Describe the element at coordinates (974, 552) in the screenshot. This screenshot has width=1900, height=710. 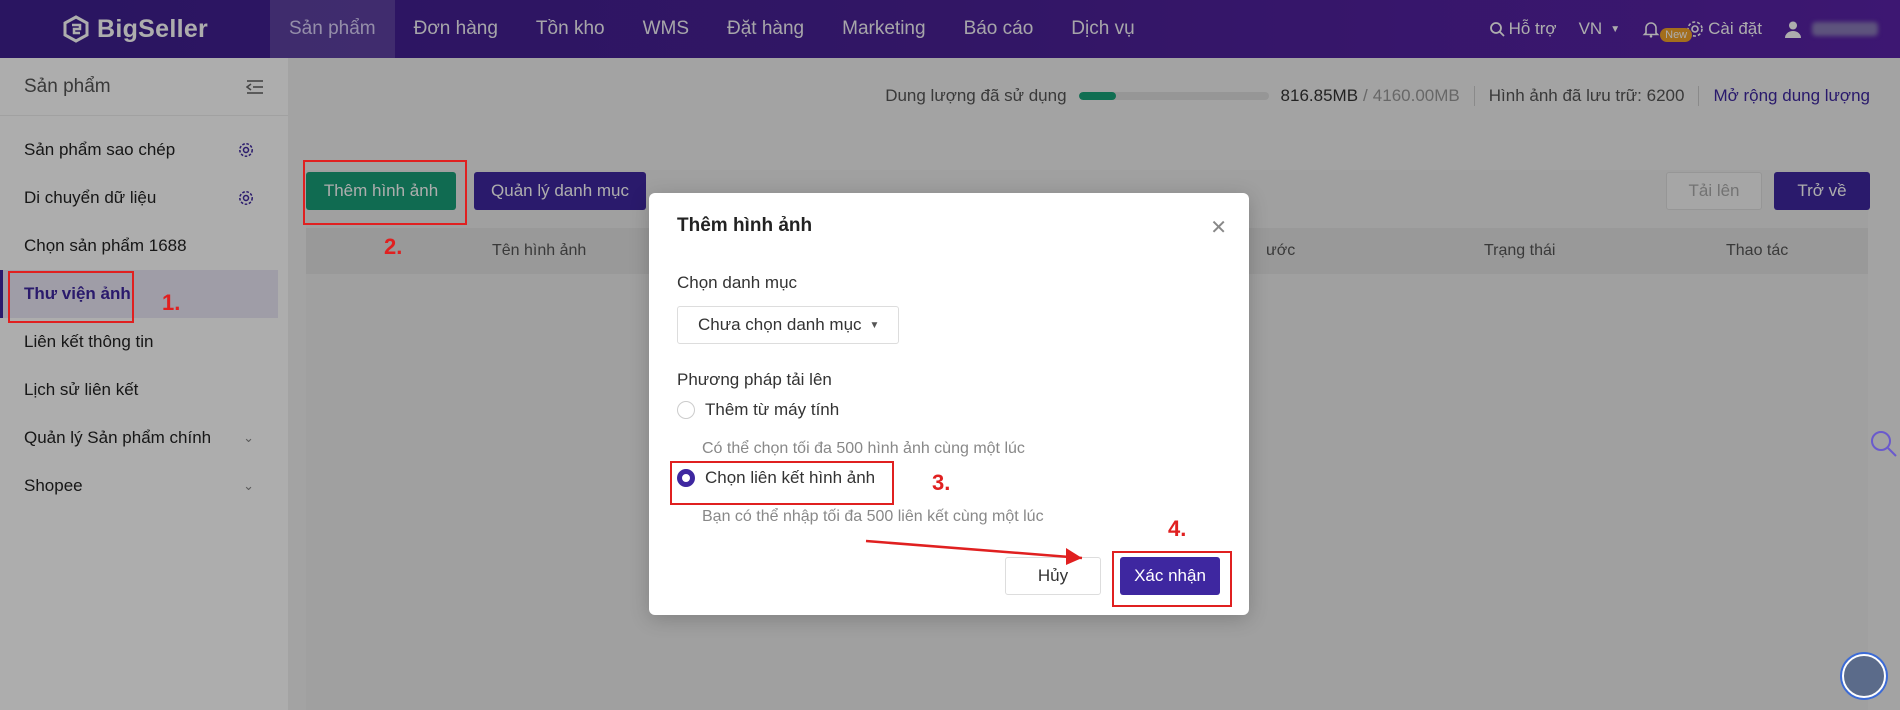
I see `annotation-arrow` at that location.